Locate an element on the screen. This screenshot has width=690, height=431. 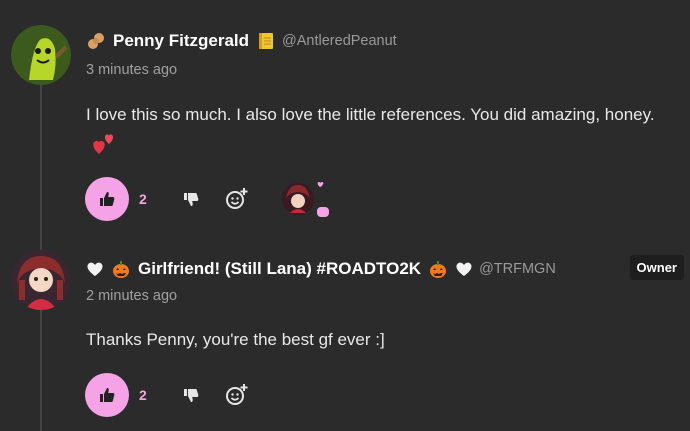
author-handle: @AntleredPeanut is located at coordinates (339, 41).